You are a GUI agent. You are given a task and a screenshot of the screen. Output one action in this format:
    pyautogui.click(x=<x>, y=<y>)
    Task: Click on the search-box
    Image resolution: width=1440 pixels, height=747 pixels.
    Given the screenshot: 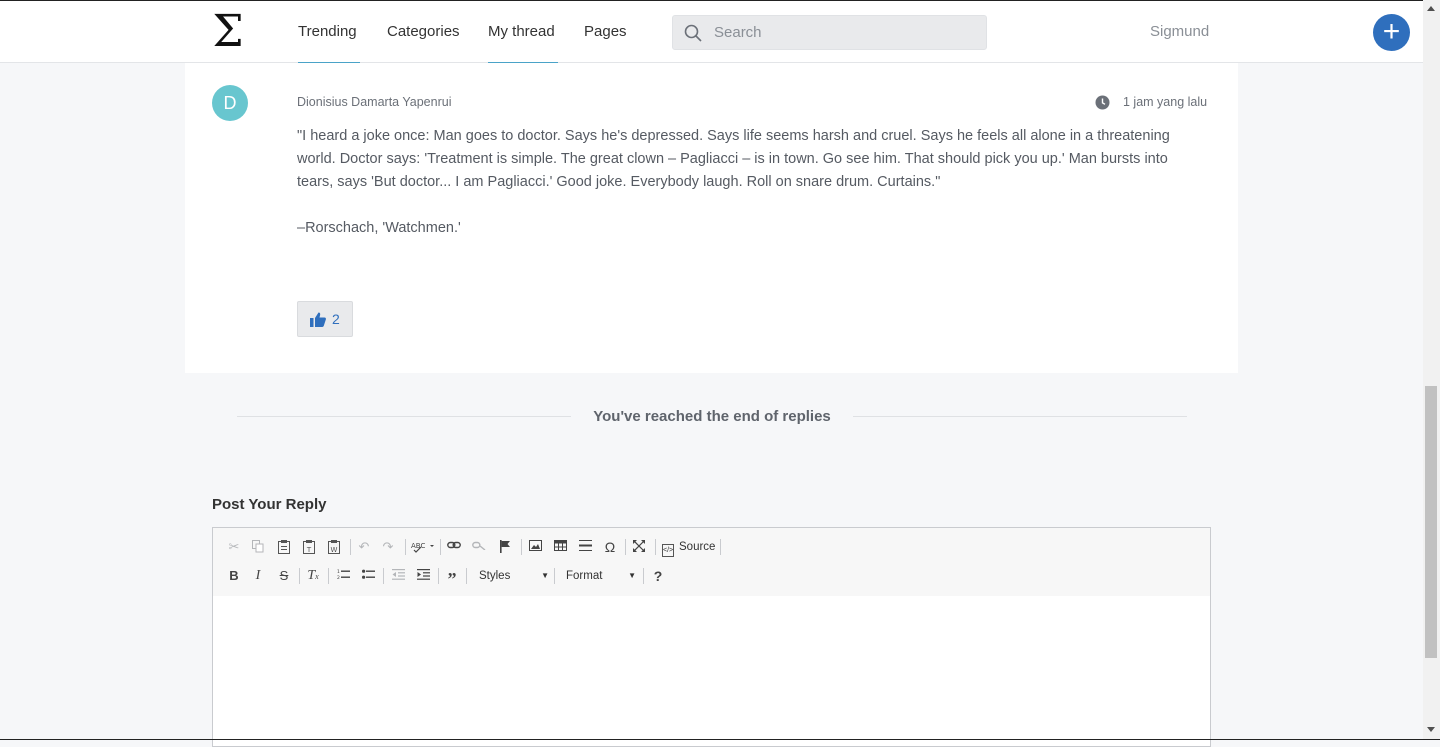 What is the action you would take?
    pyautogui.click(x=829, y=32)
    